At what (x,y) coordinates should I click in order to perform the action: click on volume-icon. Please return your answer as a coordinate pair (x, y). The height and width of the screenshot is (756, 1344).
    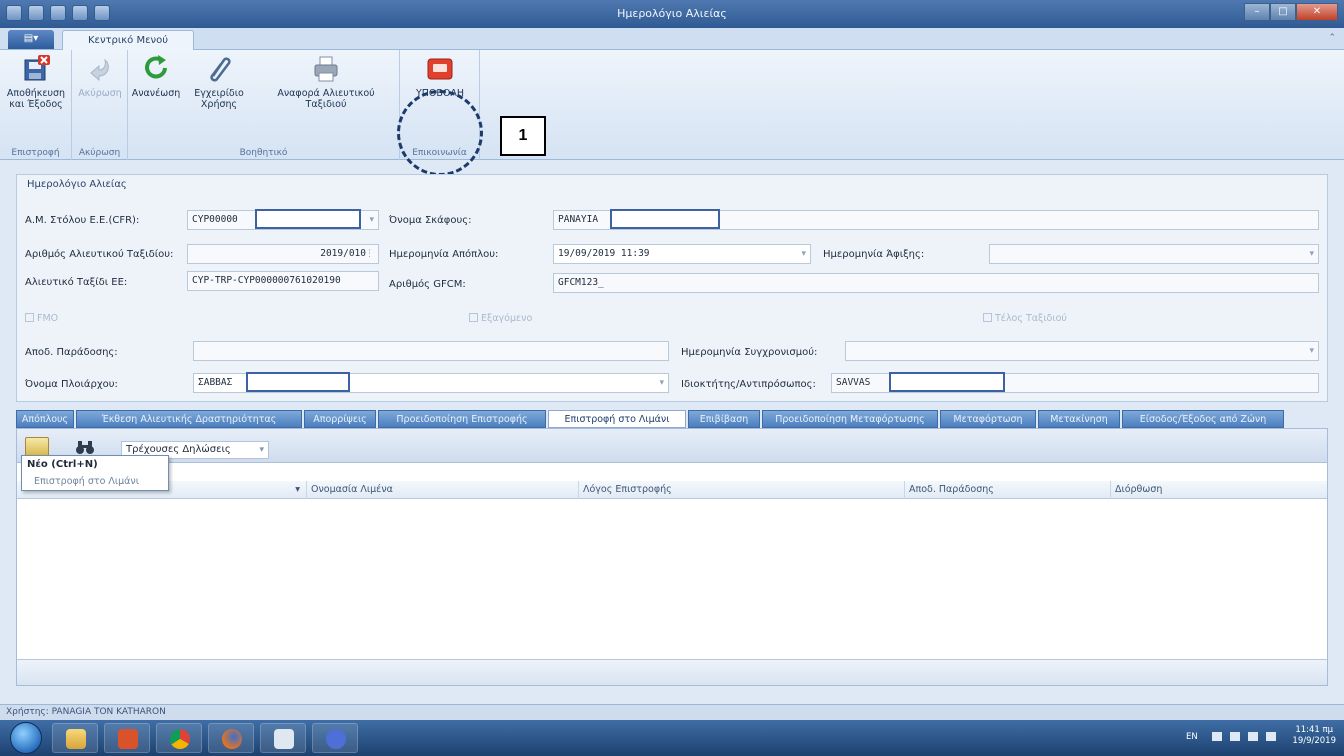
    Looking at the image, I should click on (1235, 736).